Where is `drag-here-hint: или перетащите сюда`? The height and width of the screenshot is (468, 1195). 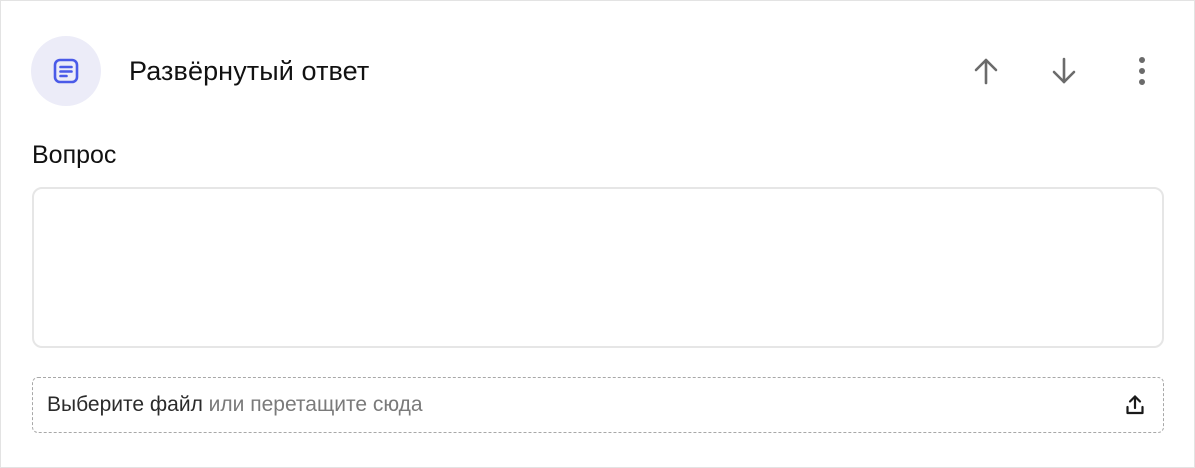
drag-here-hint: или перетащите сюда is located at coordinates (312, 404).